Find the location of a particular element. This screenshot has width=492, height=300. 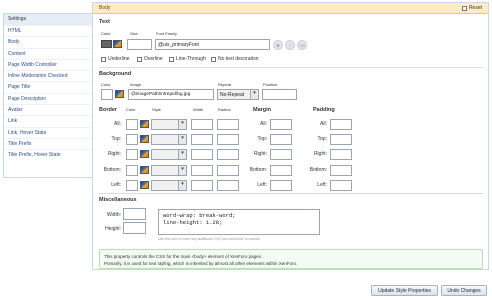

sidebar-item-page-width-controller: Page Width Controller is located at coordinates (48, 64).